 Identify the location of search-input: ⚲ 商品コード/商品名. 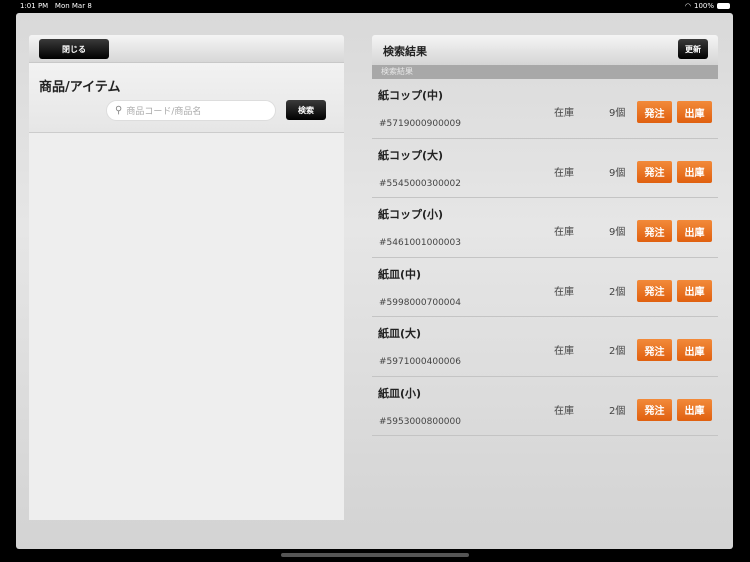
(191, 110).